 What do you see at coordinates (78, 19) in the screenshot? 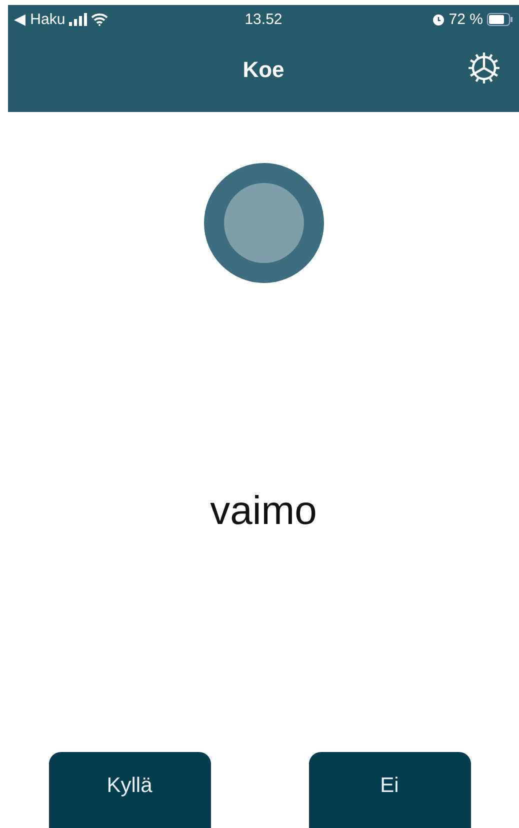
I see `signal-icon` at bounding box center [78, 19].